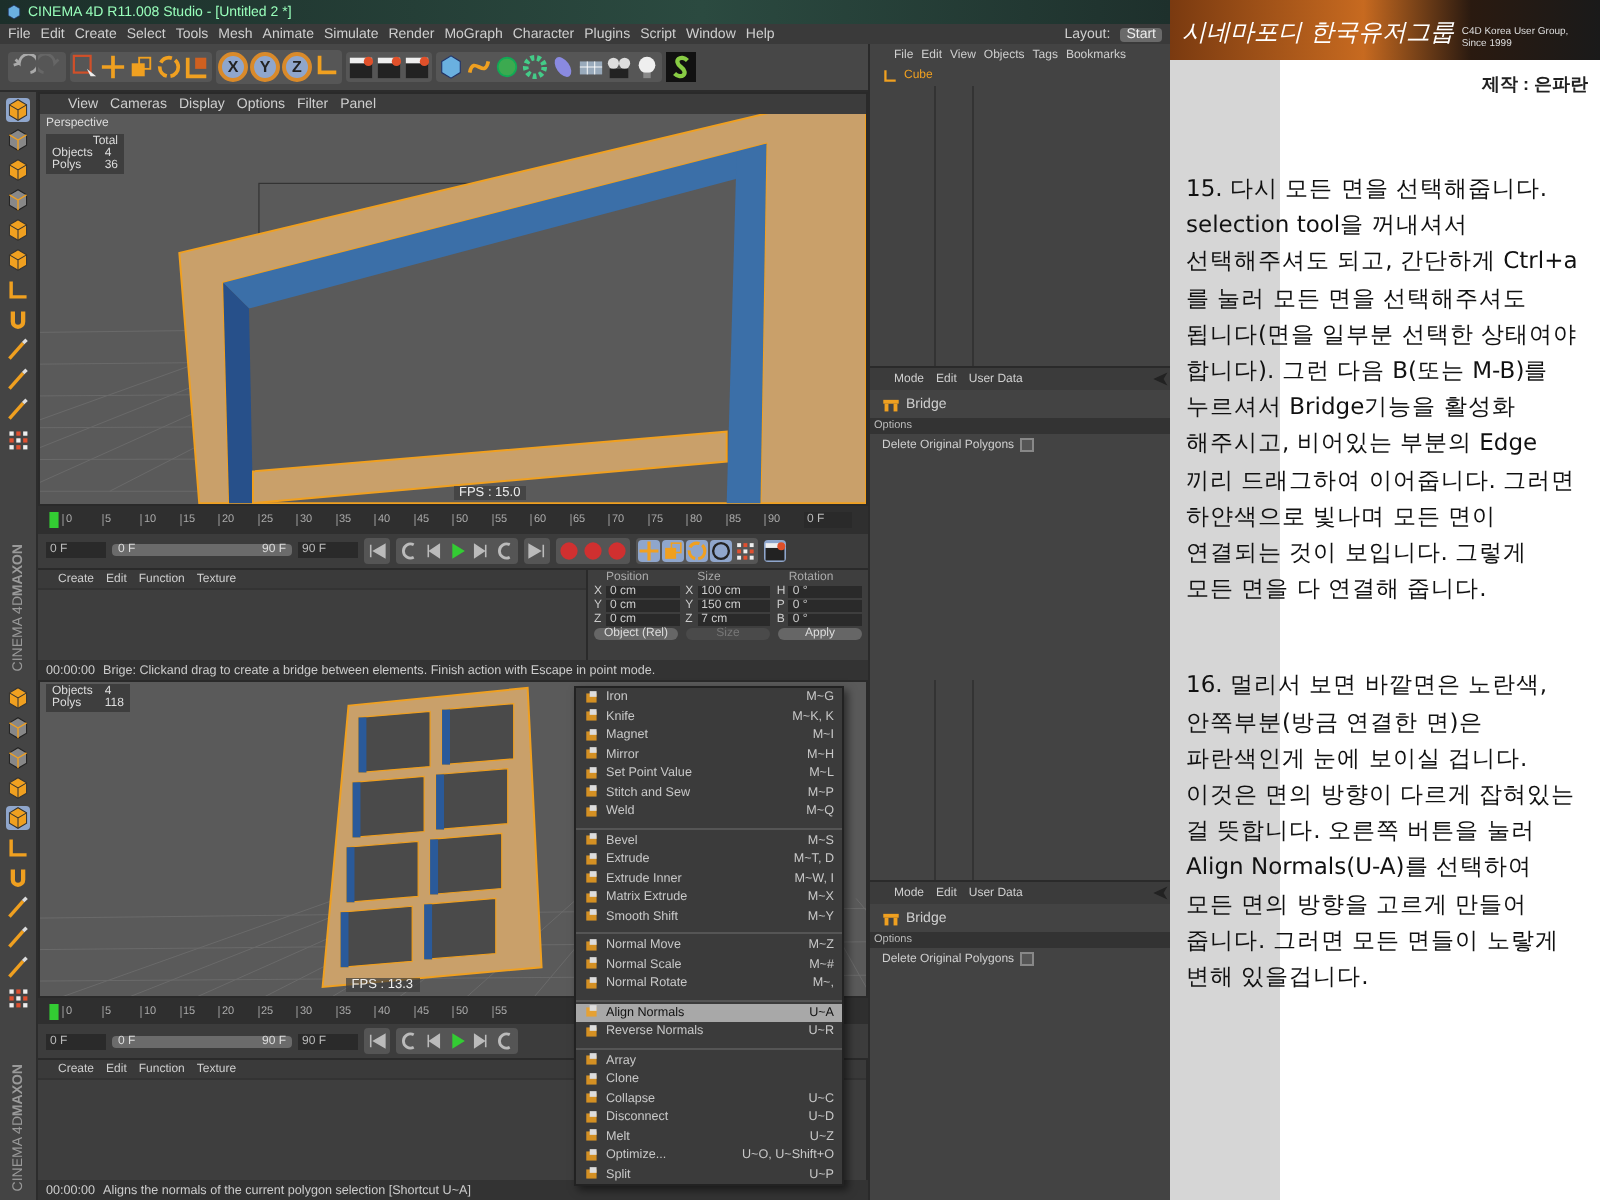 The image size is (1600, 1200). I want to click on author-credit: 제작 : 은파란, so click(1535, 85).